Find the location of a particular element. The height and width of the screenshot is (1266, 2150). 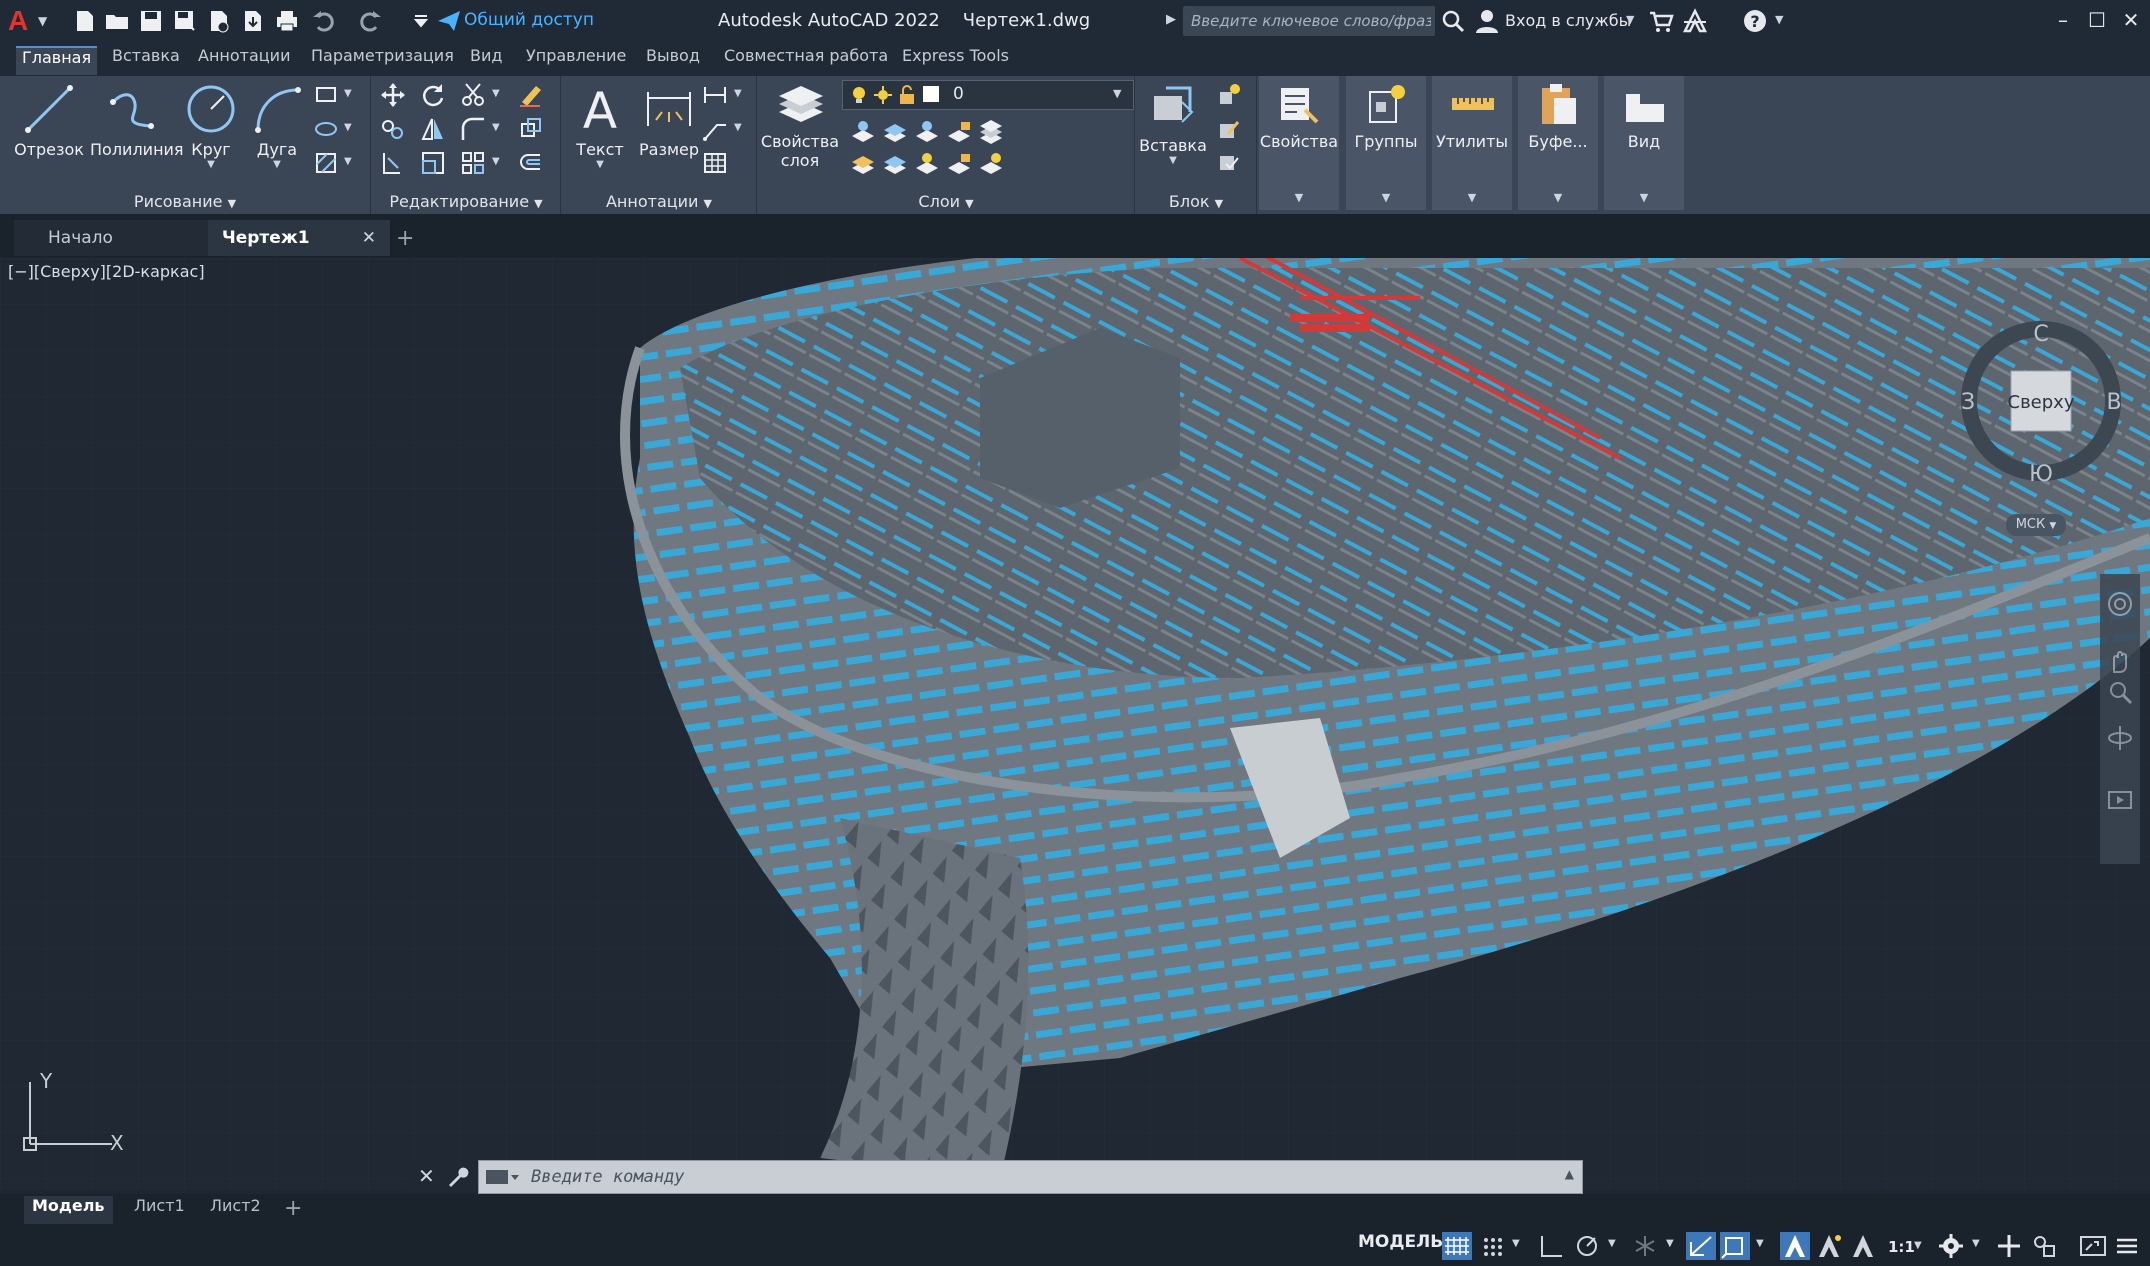

undo-icon is located at coordinates (323, 21).